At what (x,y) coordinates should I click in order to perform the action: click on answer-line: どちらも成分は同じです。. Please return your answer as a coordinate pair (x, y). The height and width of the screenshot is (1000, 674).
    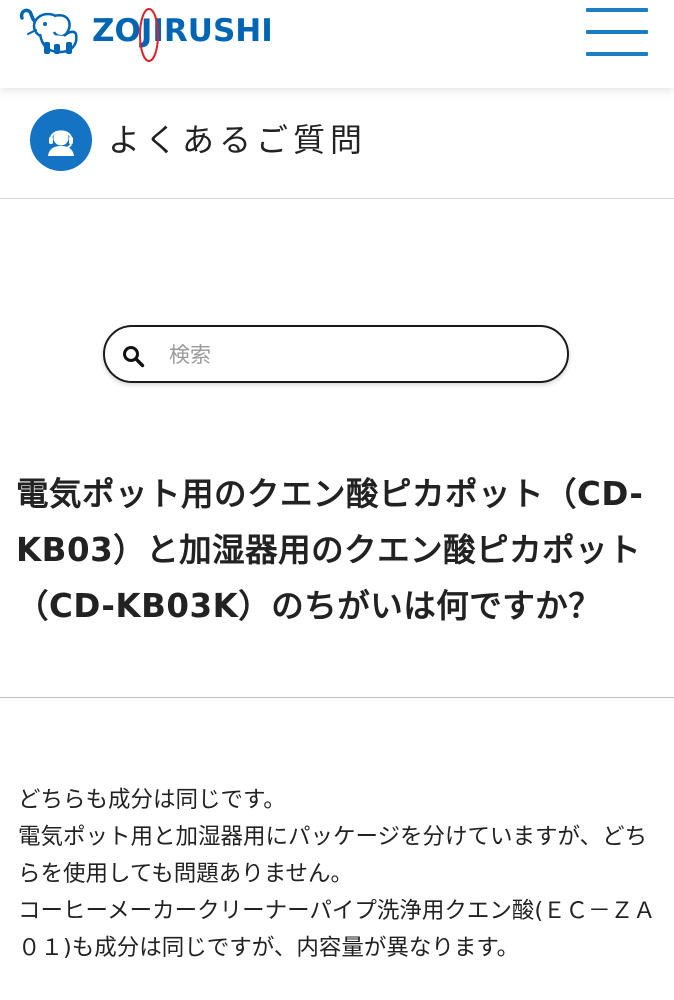
    Looking at the image, I should click on (152, 800).